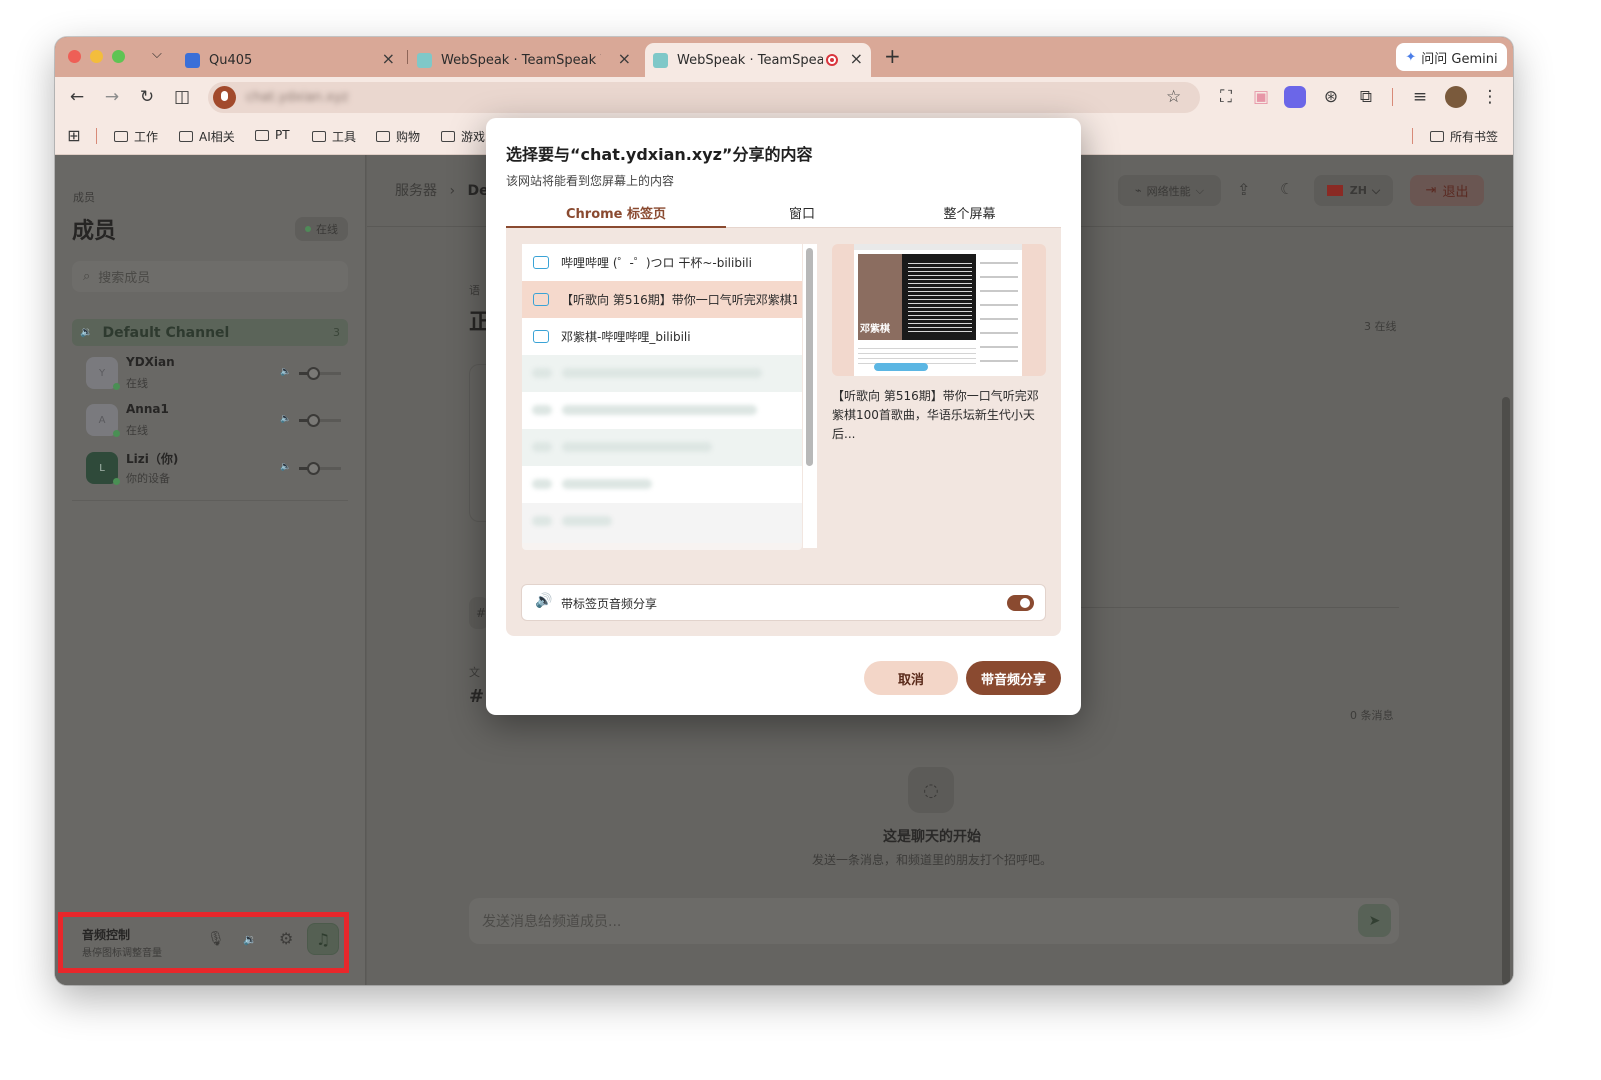  Describe the element at coordinates (1380, 326) in the screenshot. I see `online-count: 3 在线` at that location.